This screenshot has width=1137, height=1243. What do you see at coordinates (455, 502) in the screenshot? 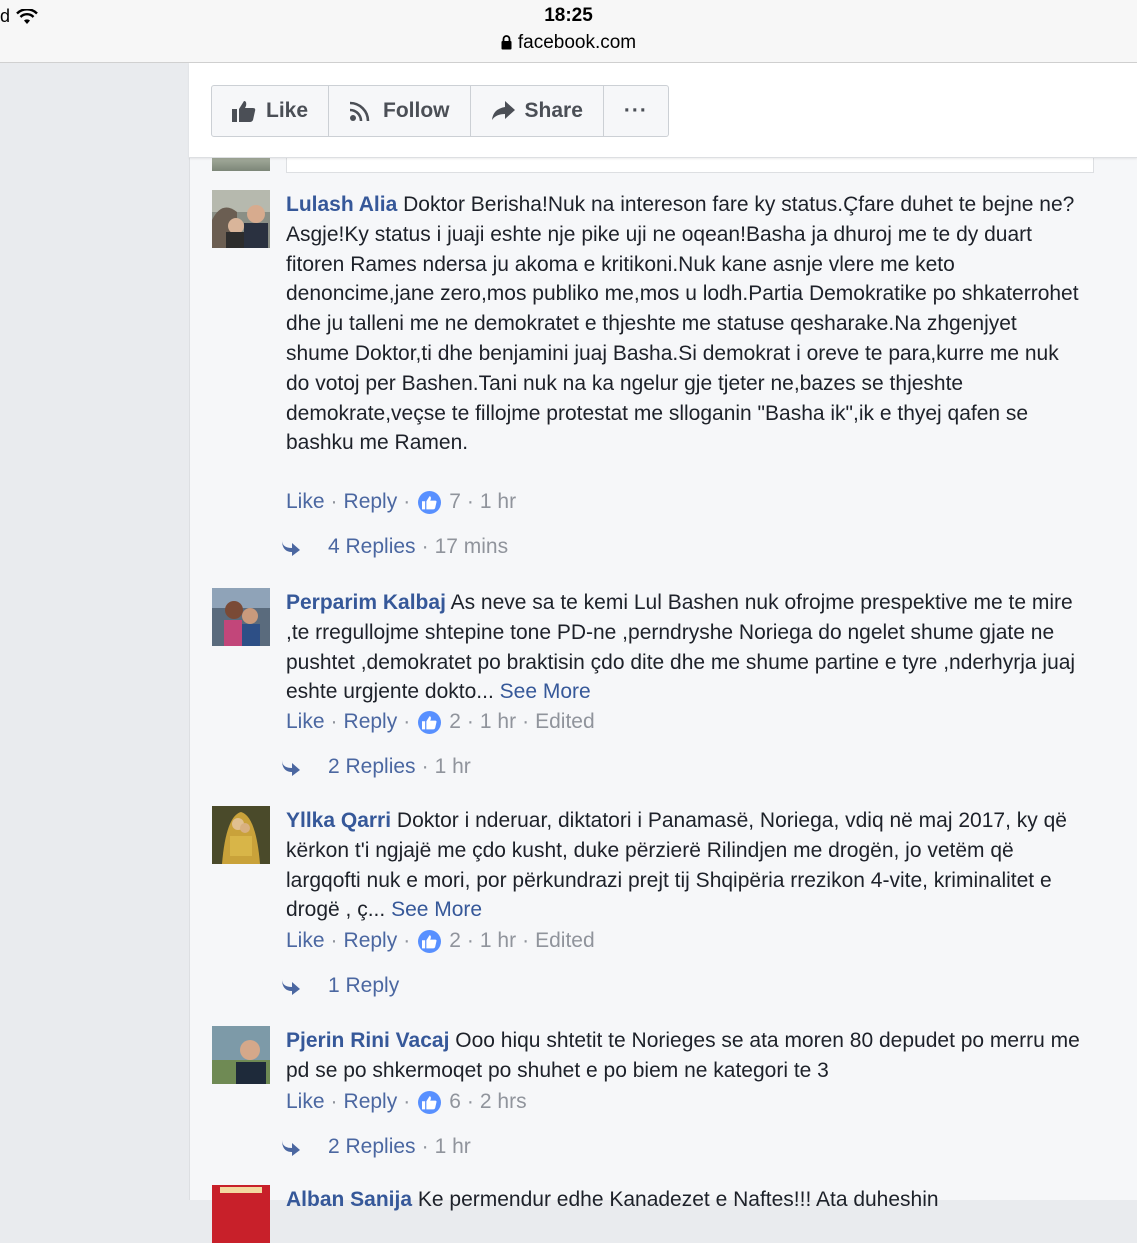
I see `like-count: 7` at bounding box center [455, 502].